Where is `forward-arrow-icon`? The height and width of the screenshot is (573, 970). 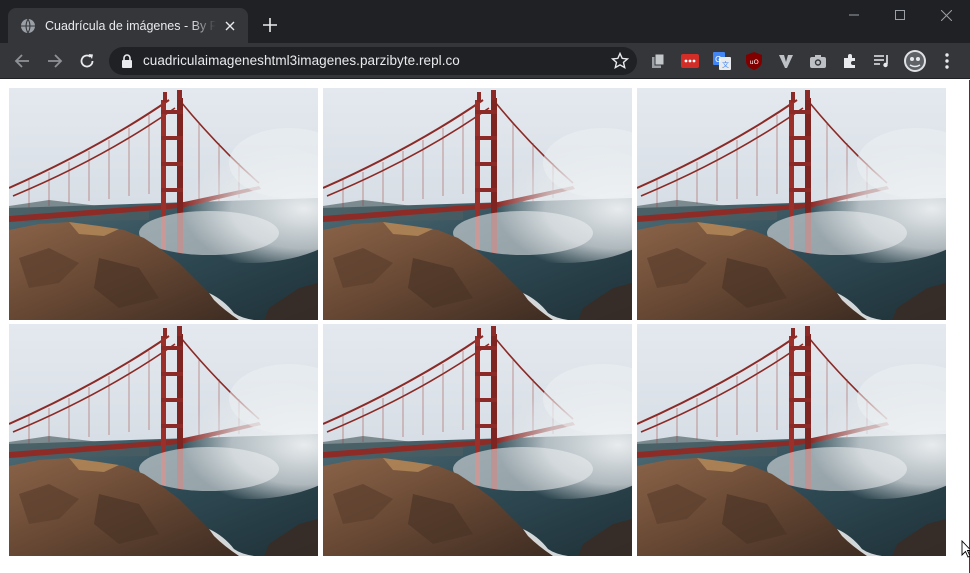 forward-arrow-icon is located at coordinates (55, 61).